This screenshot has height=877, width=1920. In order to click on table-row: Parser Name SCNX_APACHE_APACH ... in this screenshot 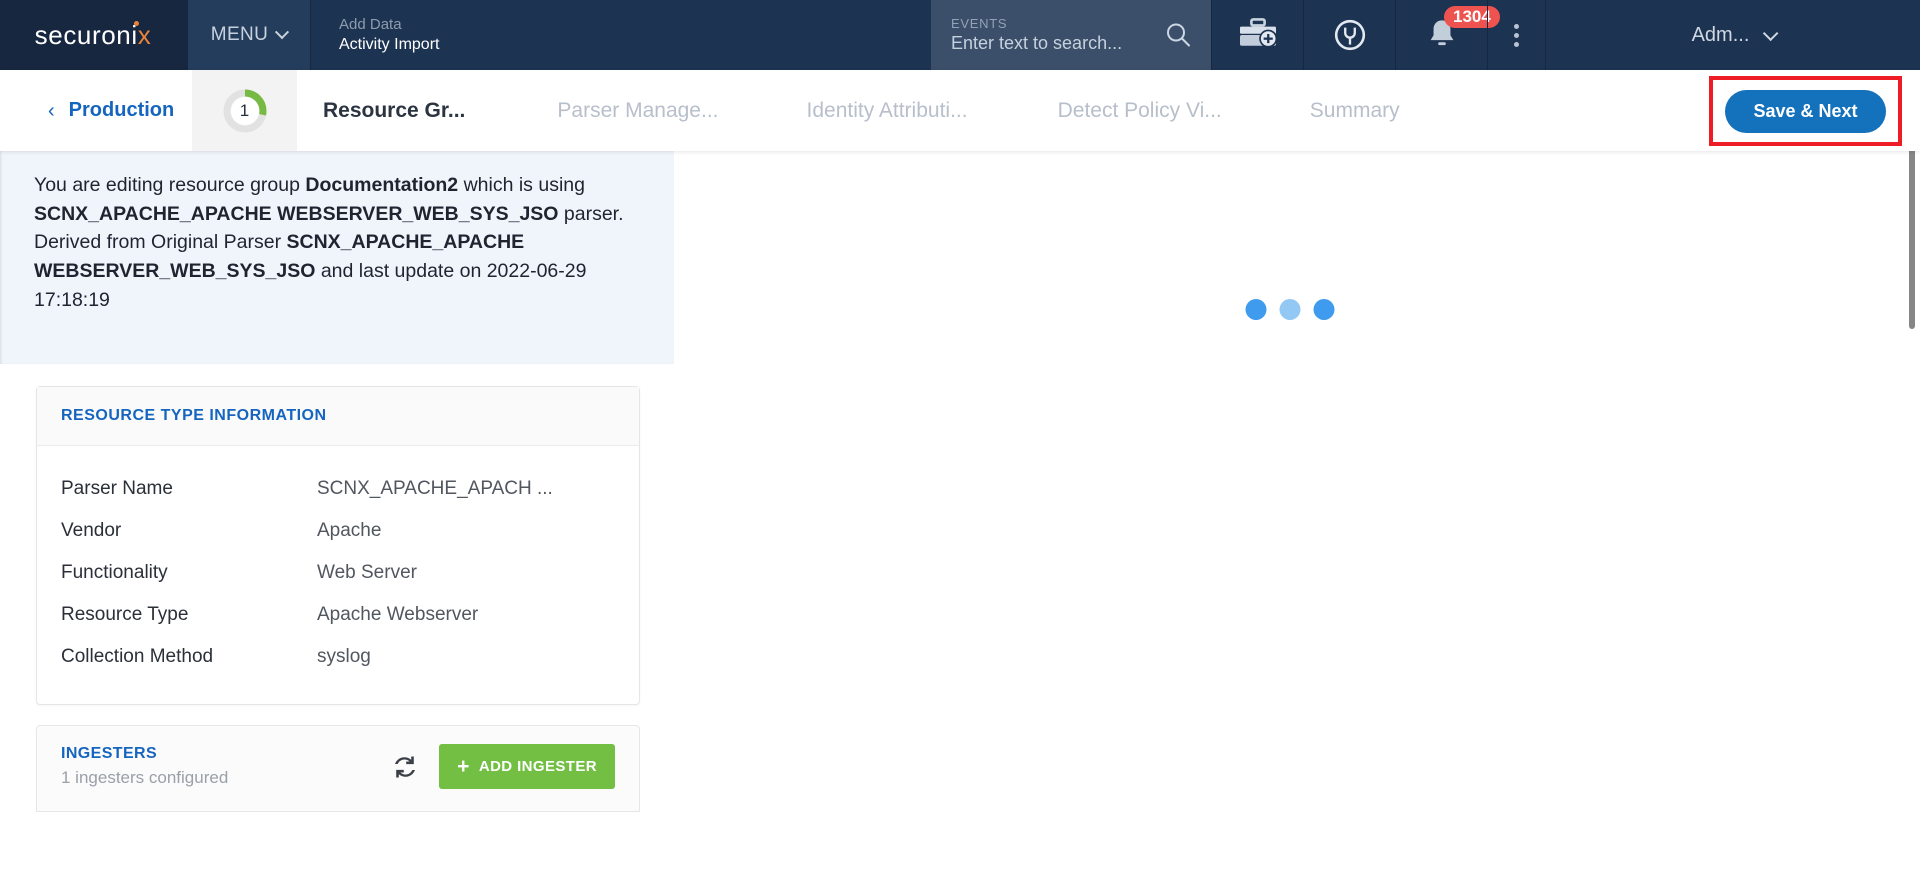, I will do `click(338, 489)`.